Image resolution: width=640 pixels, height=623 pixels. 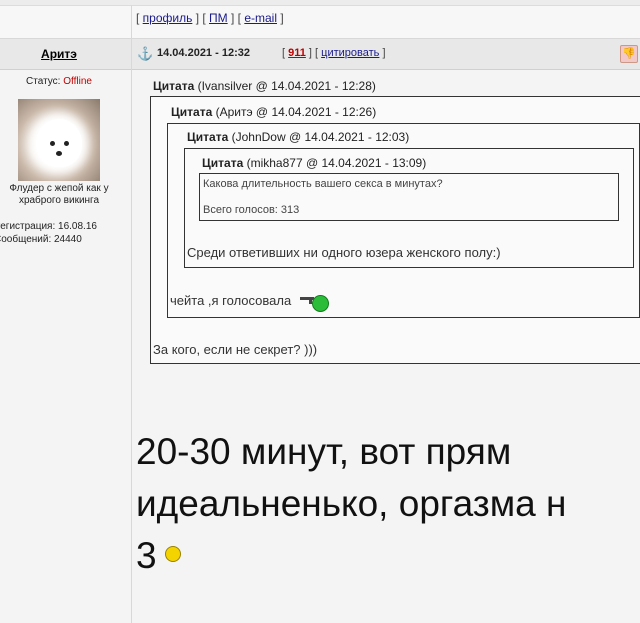 What do you see at coordinates (172, 554) in the screenshot?
I see `dizzy-smiley-icon` at bounding box center [172, 554].